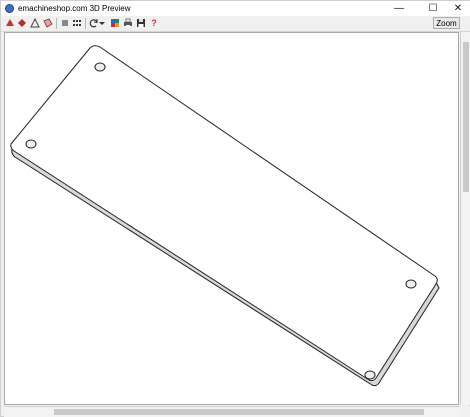  What do you see at coordinates (457, 8) in the screenshot?
I see `close-button: ✕` at bounding box center [457, 8].